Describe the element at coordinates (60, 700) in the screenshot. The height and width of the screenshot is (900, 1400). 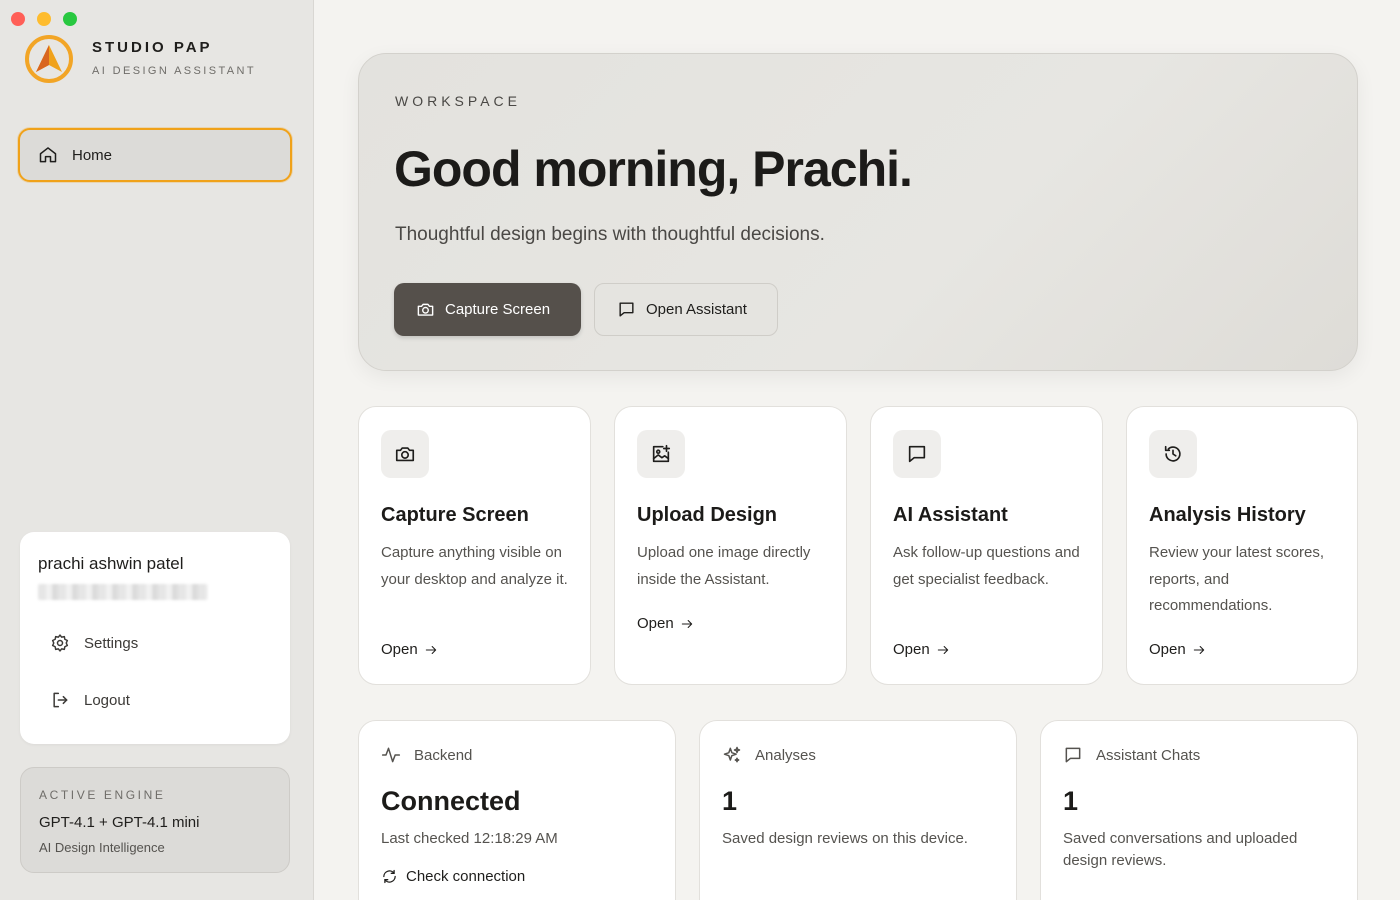
I see `logout-icon` at that location.